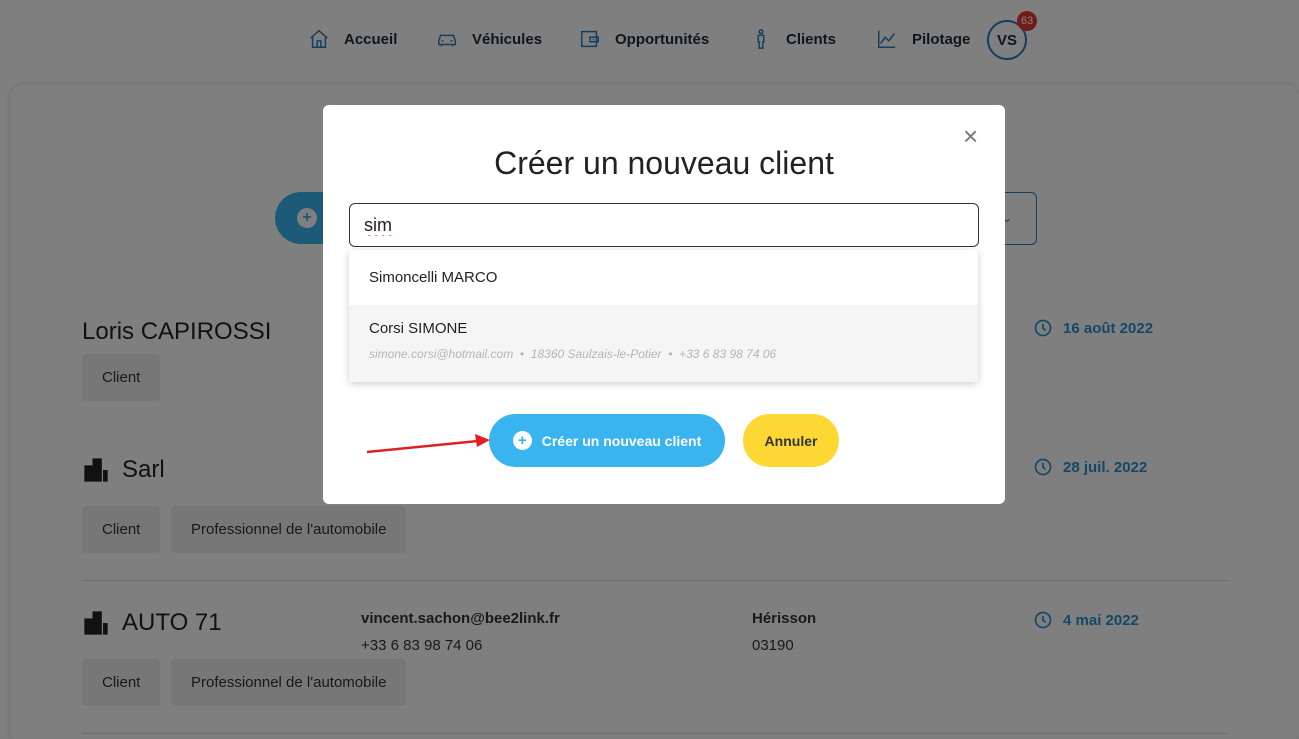  What do you see at coordinates (428, 444) in the screenshot?
I see `annotation-arrow-icon` at bounding box center [428, 444].